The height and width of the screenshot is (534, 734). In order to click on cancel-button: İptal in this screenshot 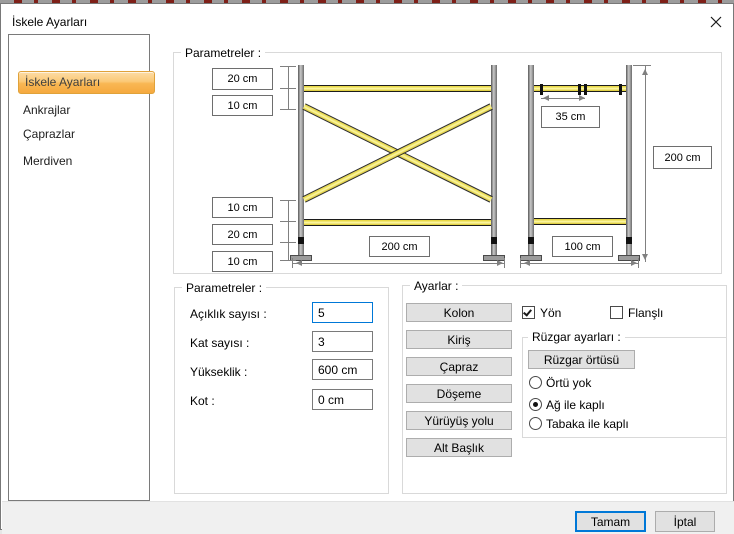, I will do `click(685, 521)`.